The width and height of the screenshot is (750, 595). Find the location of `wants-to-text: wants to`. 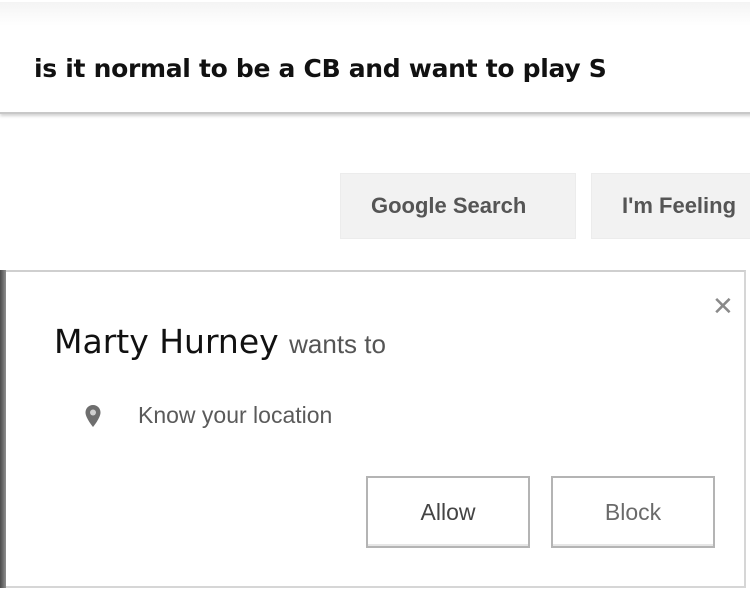

wants-to-text: wants to is located at coordinates (337, 344).